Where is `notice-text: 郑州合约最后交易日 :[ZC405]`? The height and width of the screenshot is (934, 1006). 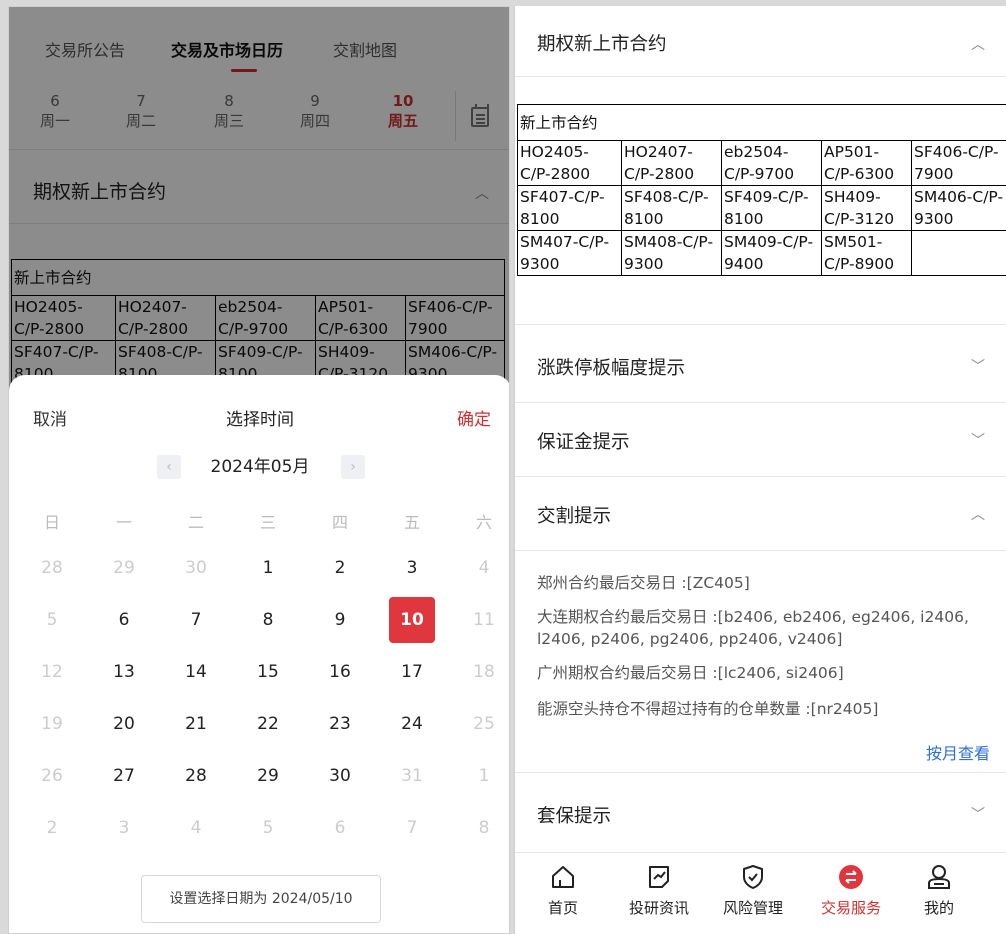 notice-text: 郑州合约最后交易日 :[ZC405] is located at coordinates (643, 583).